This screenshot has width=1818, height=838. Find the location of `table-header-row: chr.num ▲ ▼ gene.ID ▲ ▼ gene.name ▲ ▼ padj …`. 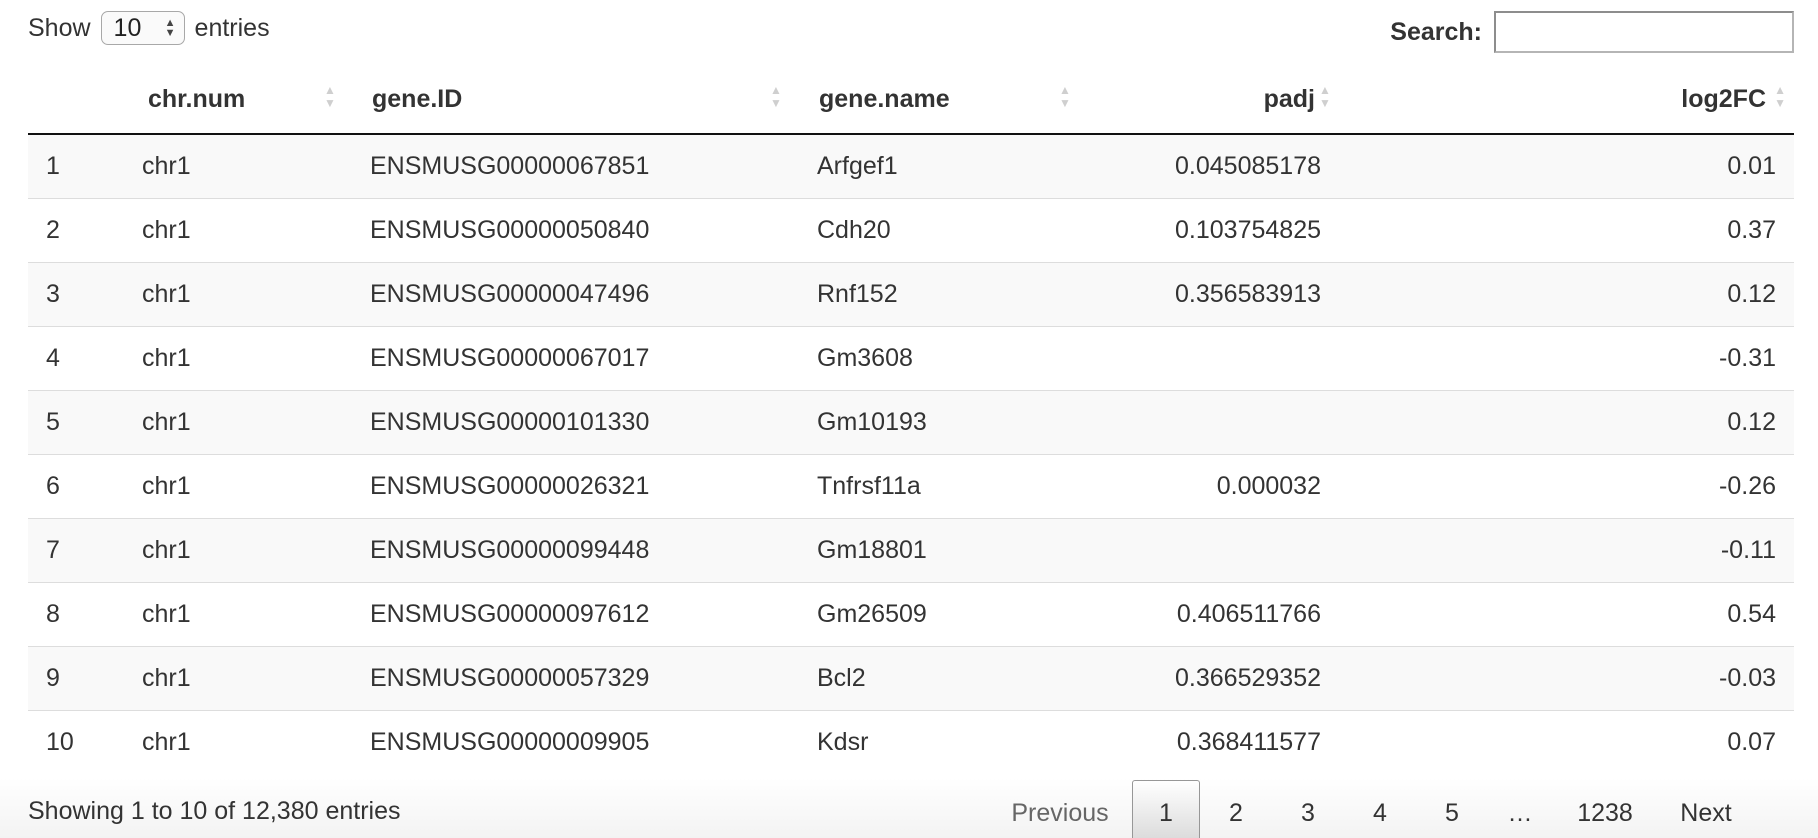

table-header-row: chr.num ▲ ▼ gene.ID ▲ ▼ gene.name ▲ ▼ padj … is located at coordinates (911, 102).